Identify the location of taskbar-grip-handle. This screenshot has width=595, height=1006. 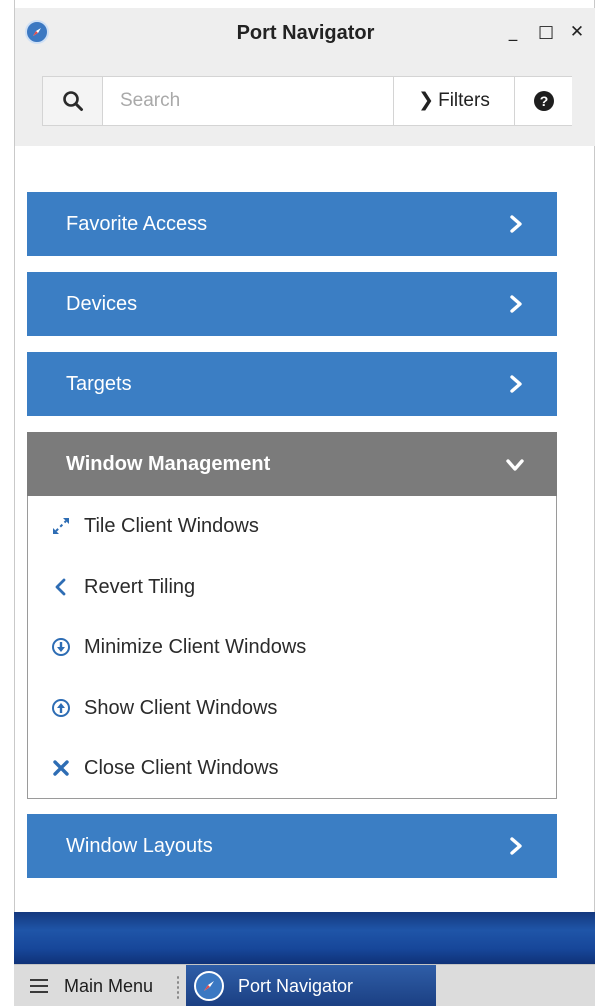
(178, 987).